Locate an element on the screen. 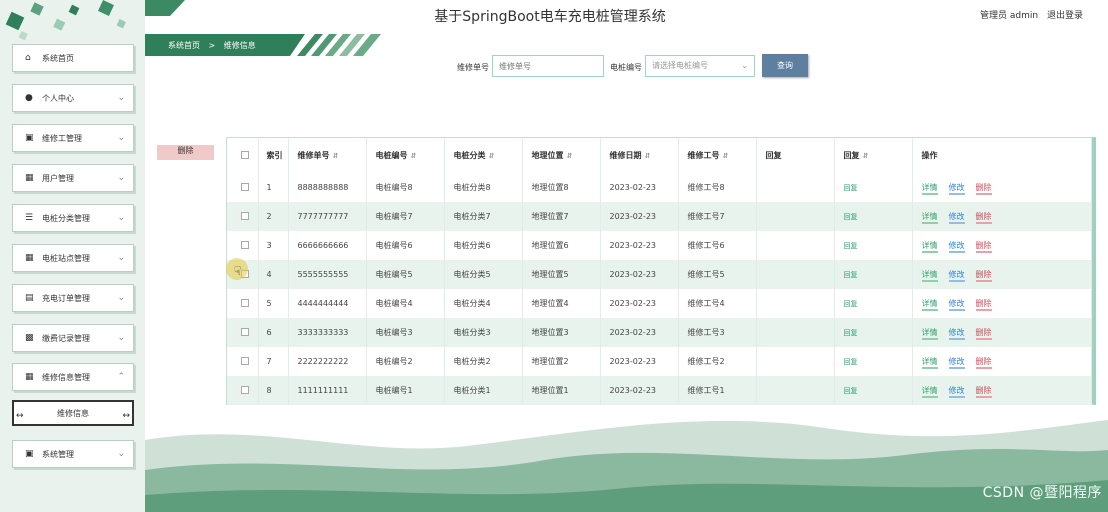 The width and height of the screenshot is (1108, 512). row-index: 1 is located at coordinates (273, 187).